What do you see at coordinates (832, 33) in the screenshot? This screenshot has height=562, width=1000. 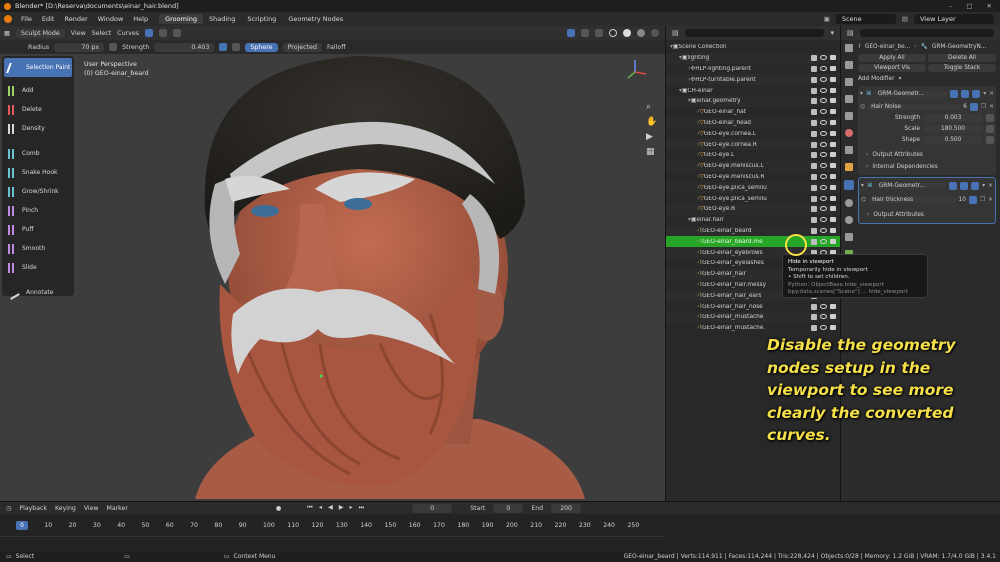 I see `filter-icon: ▾` at bounding box center [832, 33].